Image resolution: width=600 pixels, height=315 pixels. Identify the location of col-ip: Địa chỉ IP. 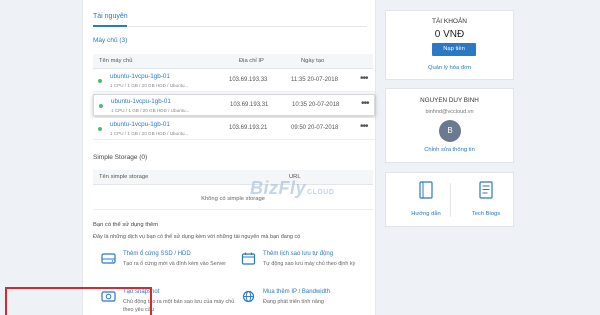
(251, 61).